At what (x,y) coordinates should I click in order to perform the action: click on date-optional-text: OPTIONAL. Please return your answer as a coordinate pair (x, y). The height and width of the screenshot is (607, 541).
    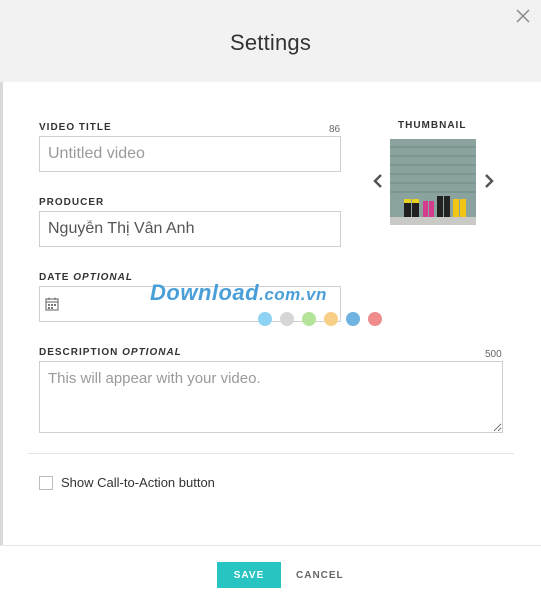
    Looking at the image, I should click on (103, 277).